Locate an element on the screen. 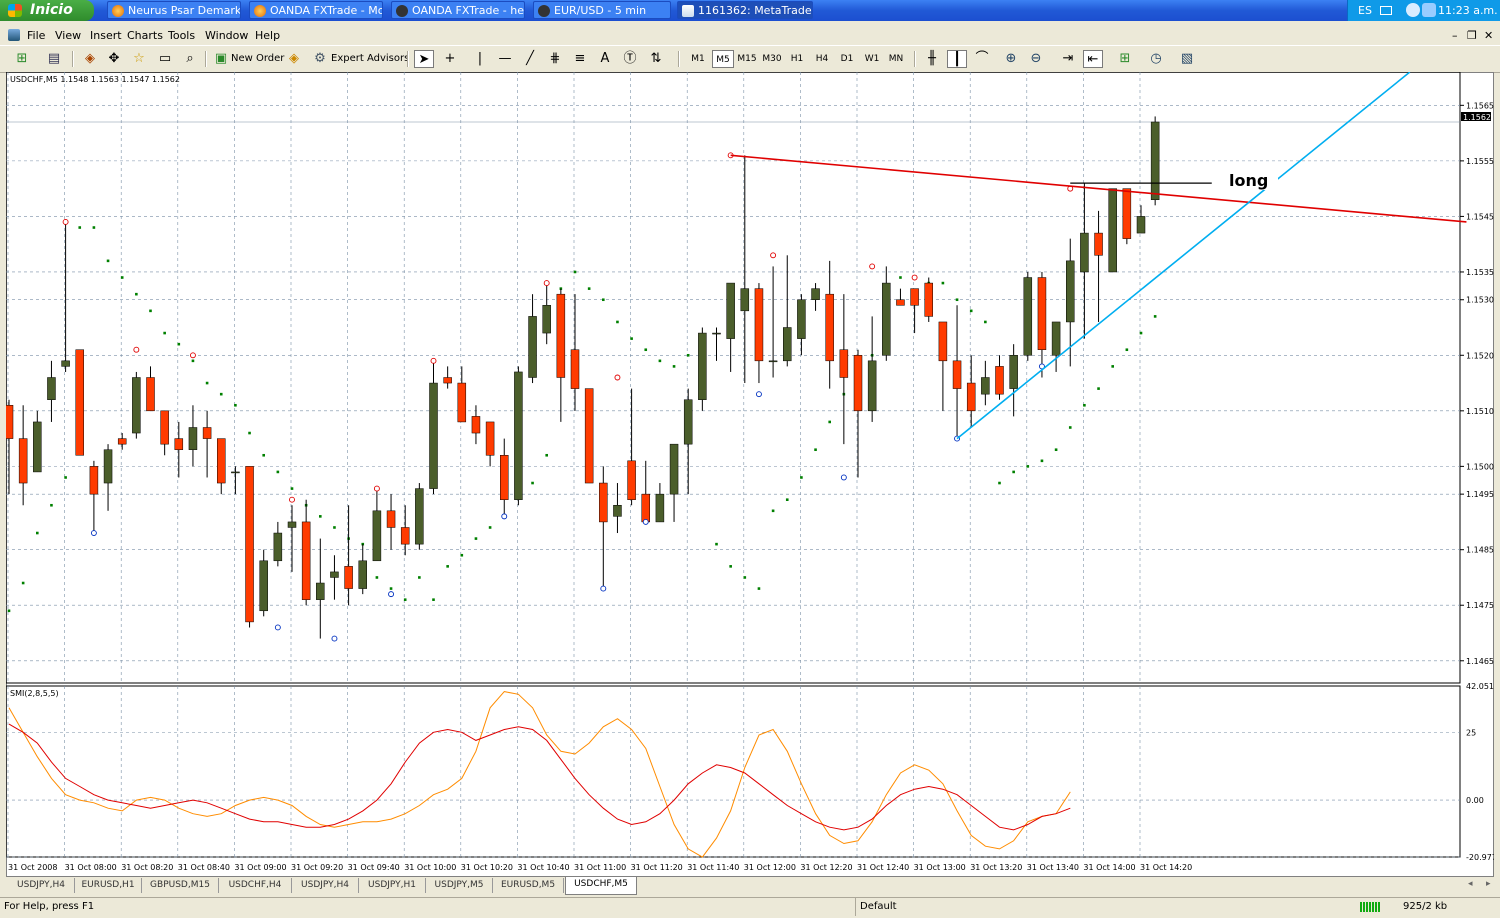 This screenshot has height=918, width=1500. data-window-icon: ✥ is located at coordinates (114, 59).